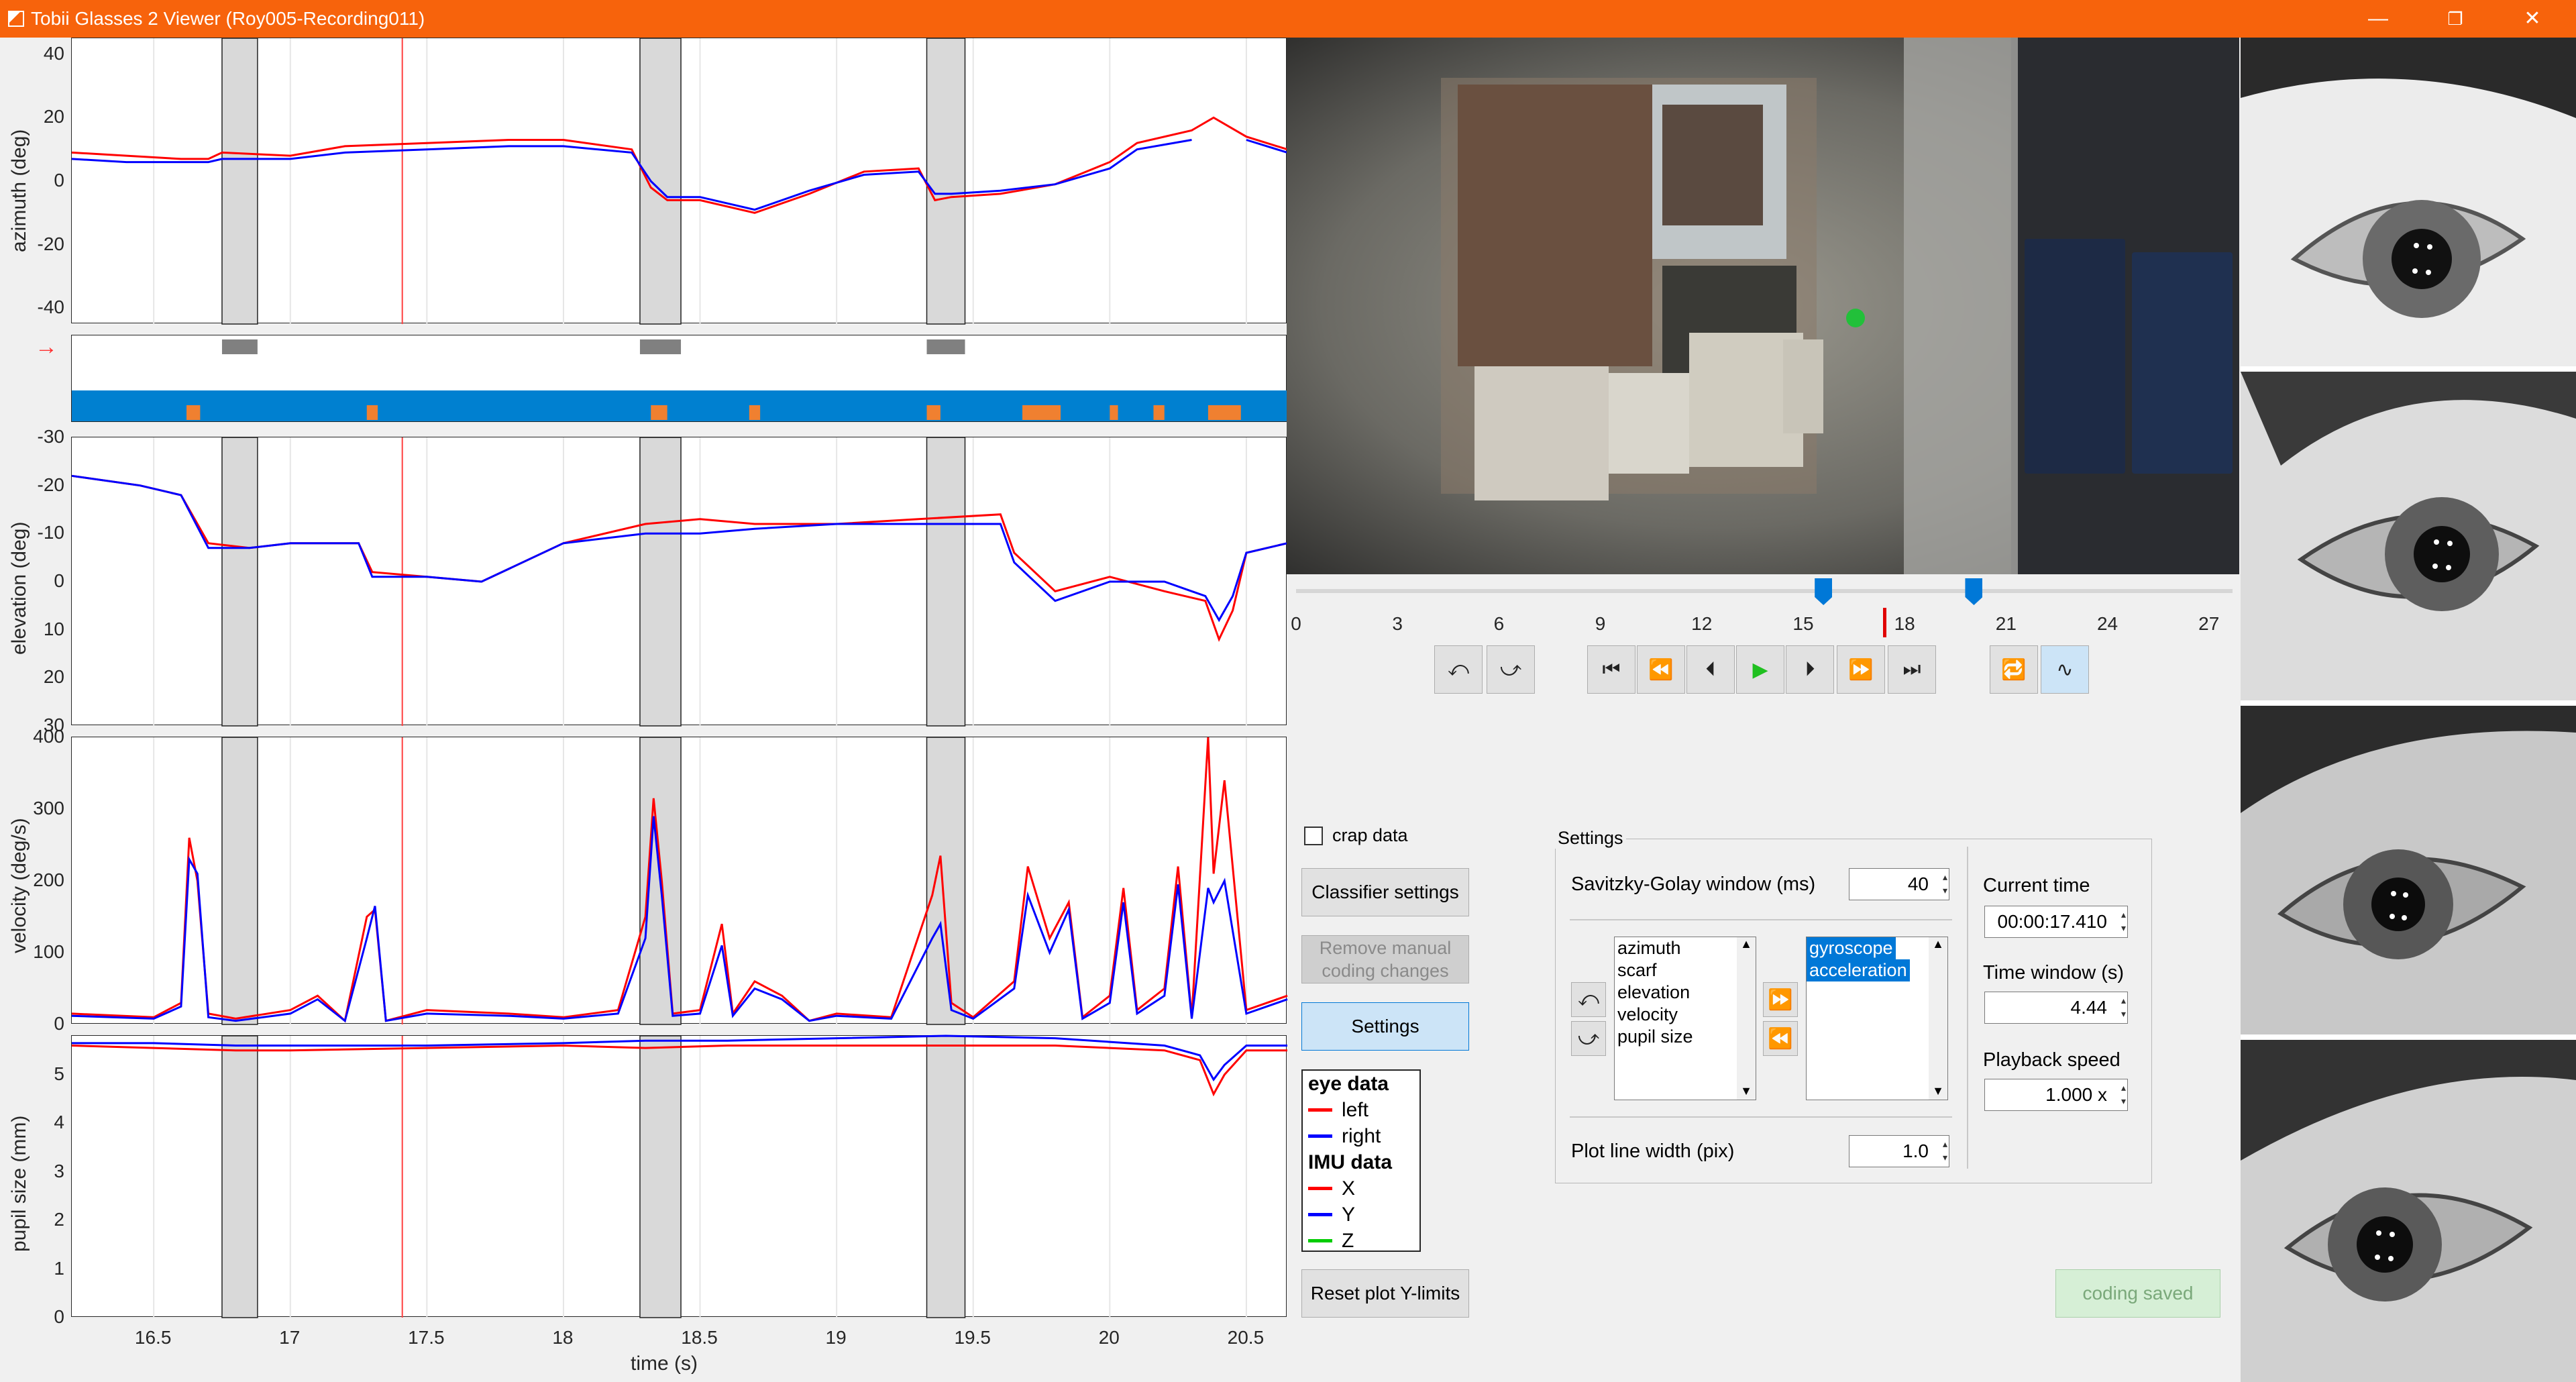 This screenshot has width=2576, height=1382. What do you see at coordinates (2014, 669) in the screenshot?
I see `loop-button: 🔁` at bounding box center [2014, 669].